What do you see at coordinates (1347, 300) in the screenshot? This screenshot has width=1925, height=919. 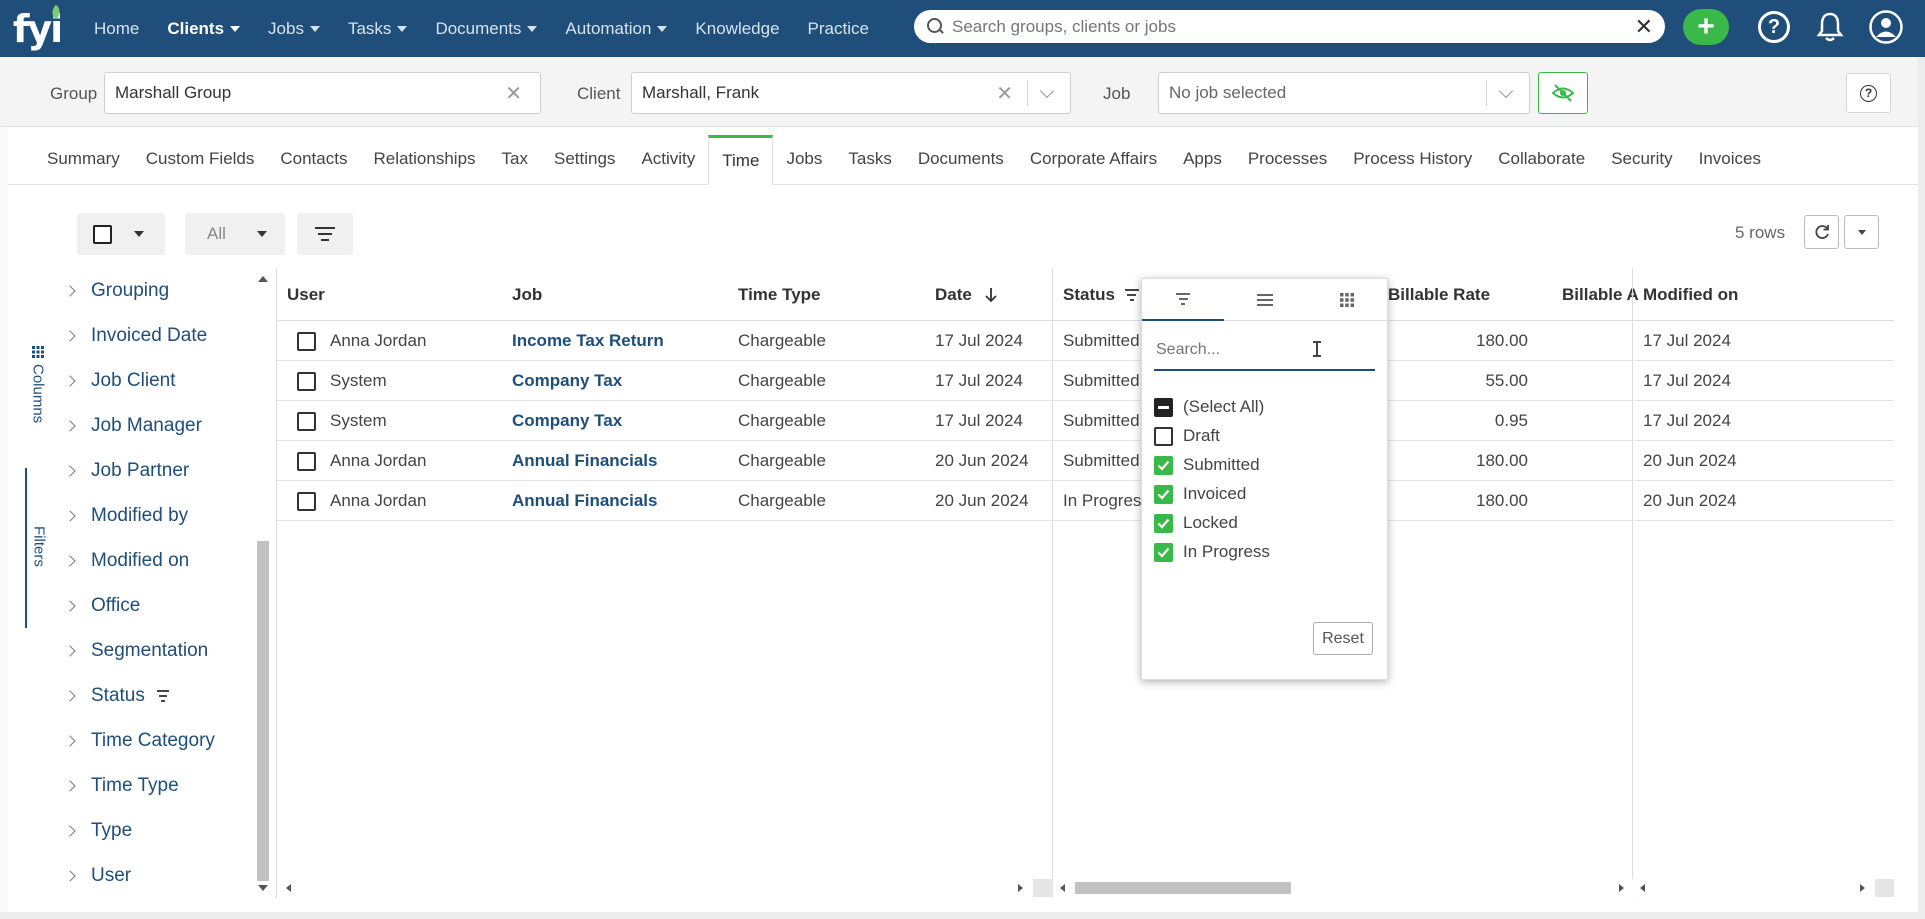 I see `columns-menu-tab` at bounding box center [1347, 300].